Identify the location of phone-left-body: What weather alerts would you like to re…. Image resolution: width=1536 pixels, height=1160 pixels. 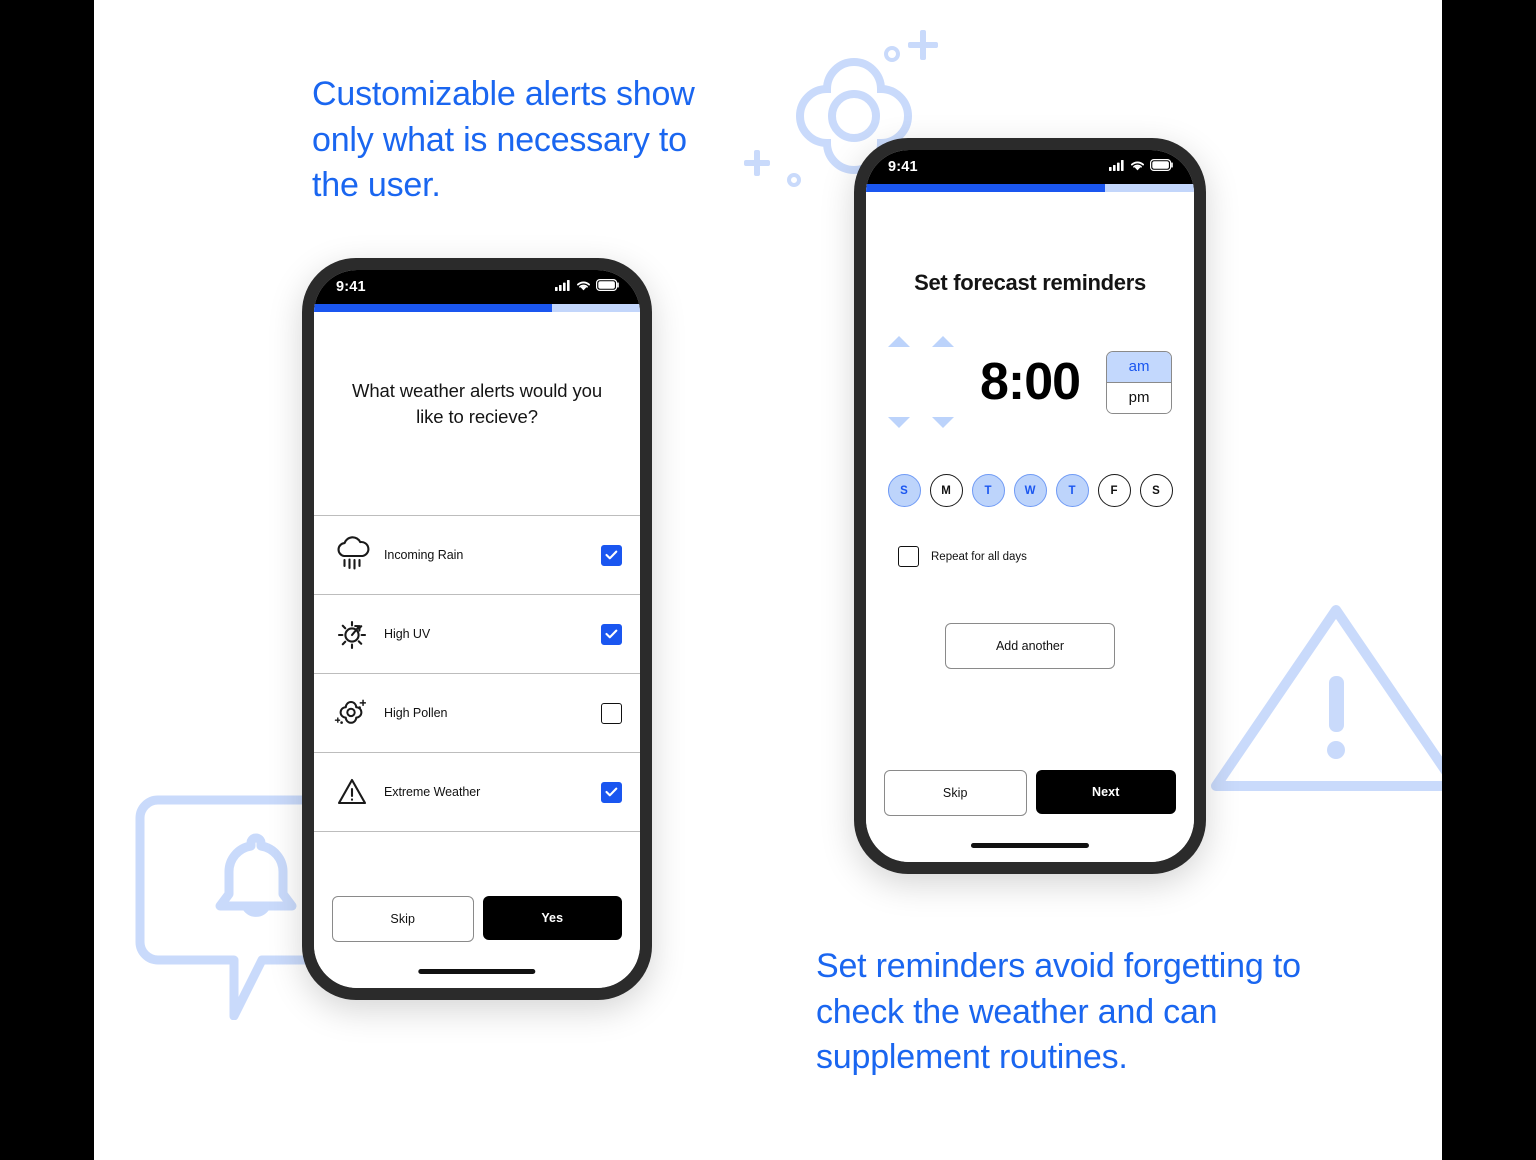
(477, 650).